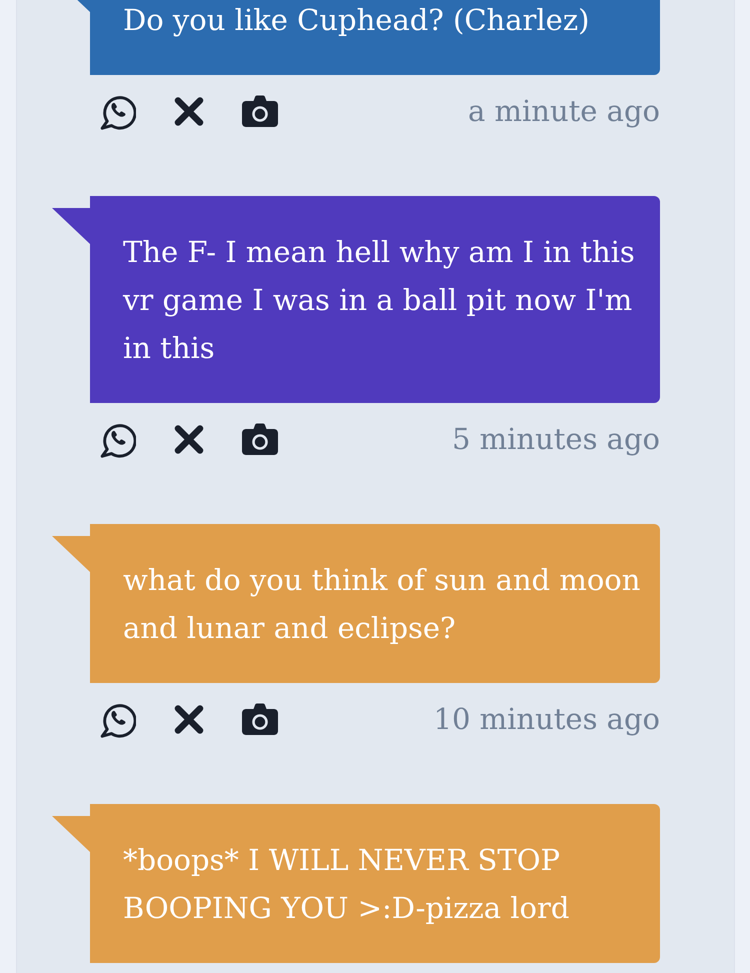 Image resolution: width=750 pixels, height=973 pixels. Describe the element at coordinates (547, 719) in the screenshot. I see `timestamp: 10 minutes ago` at that location.